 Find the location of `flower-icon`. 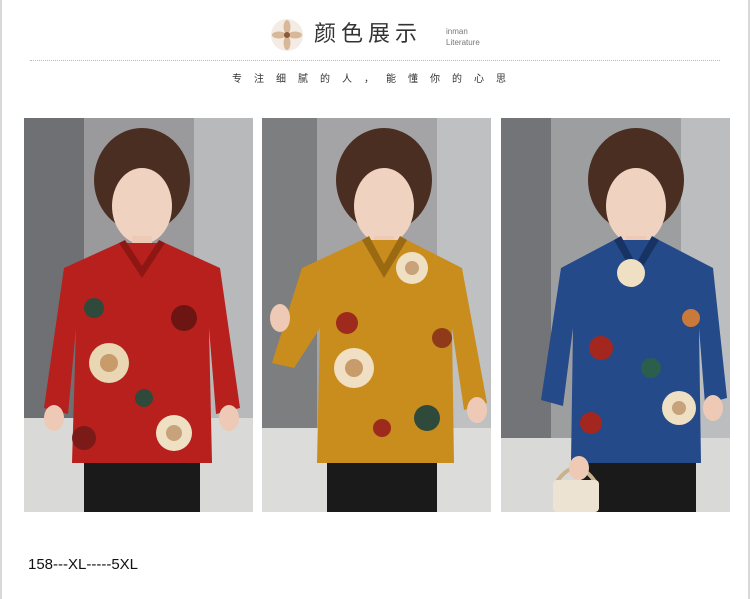

flower-icon is located at coordinates (287, 35).